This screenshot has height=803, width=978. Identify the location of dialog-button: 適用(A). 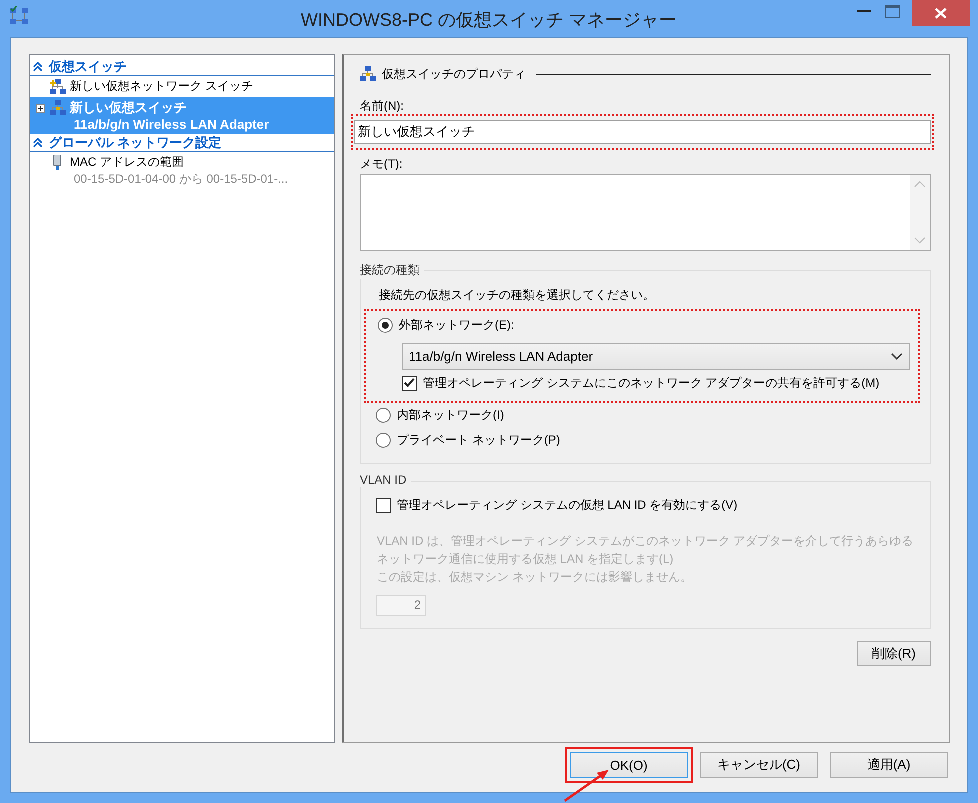
(889, 765).